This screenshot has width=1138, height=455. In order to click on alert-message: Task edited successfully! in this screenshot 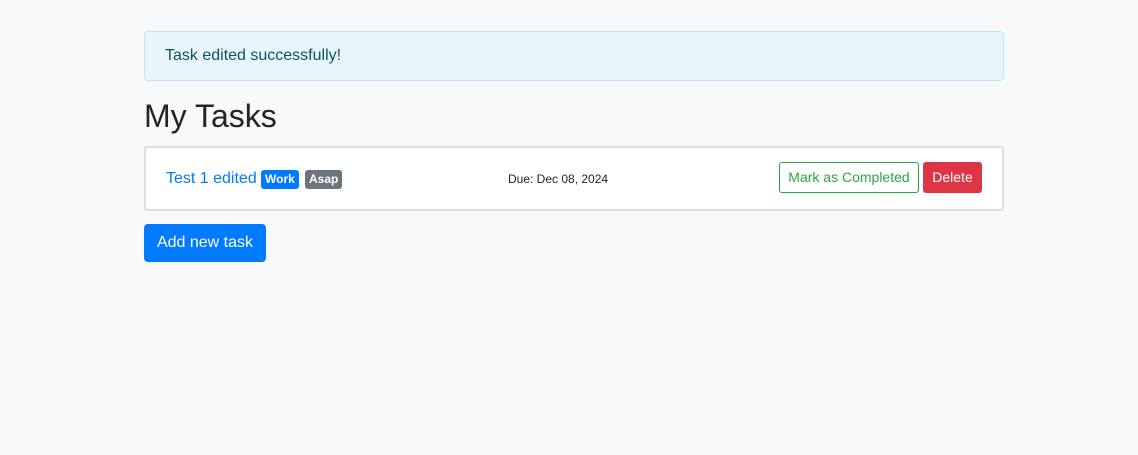, I will do `click(253, 55)`.